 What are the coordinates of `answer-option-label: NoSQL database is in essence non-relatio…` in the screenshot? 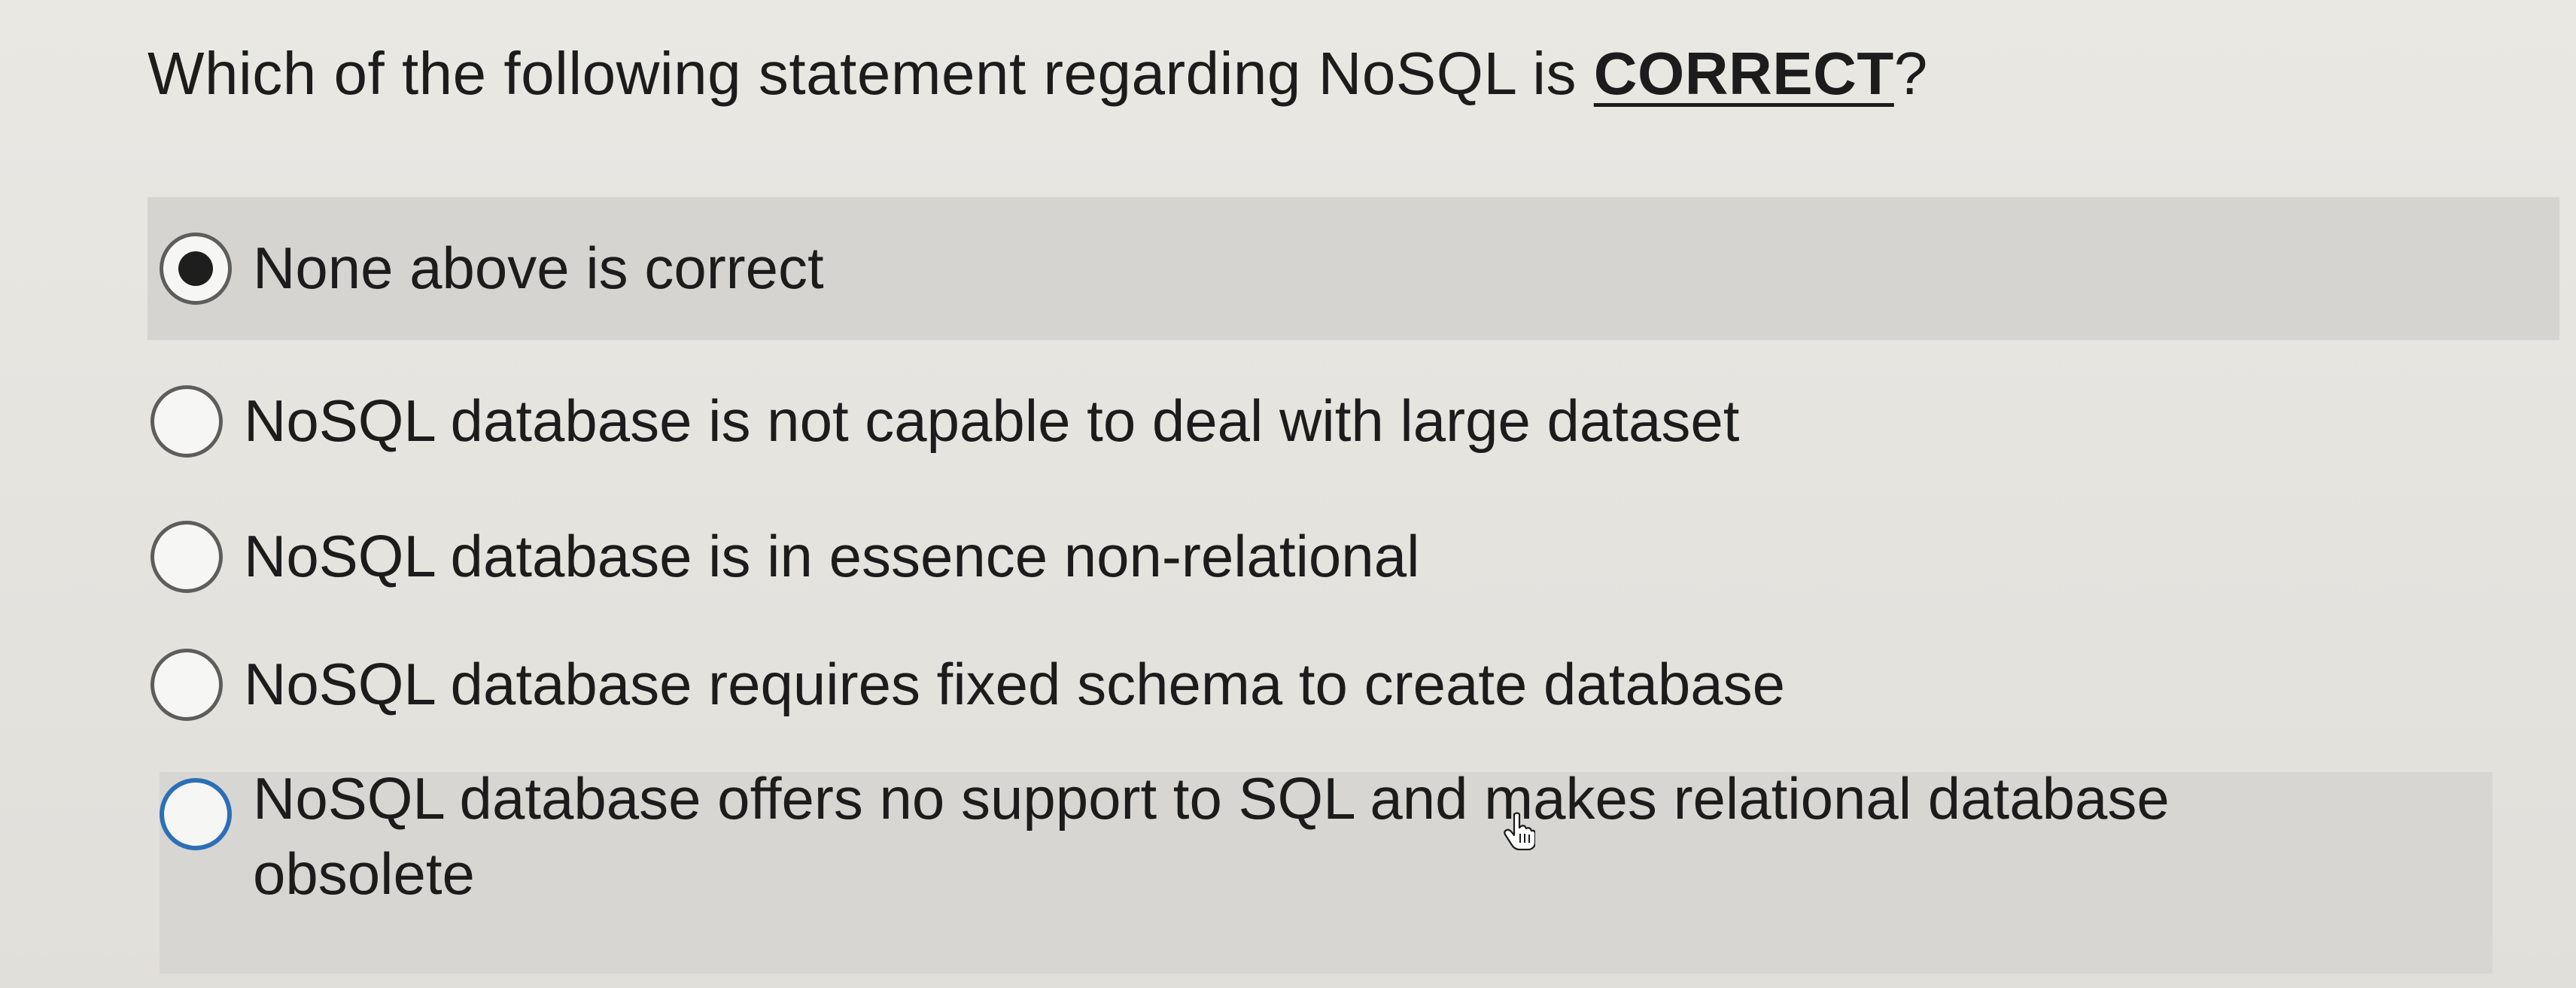 It's located at (832, 556).